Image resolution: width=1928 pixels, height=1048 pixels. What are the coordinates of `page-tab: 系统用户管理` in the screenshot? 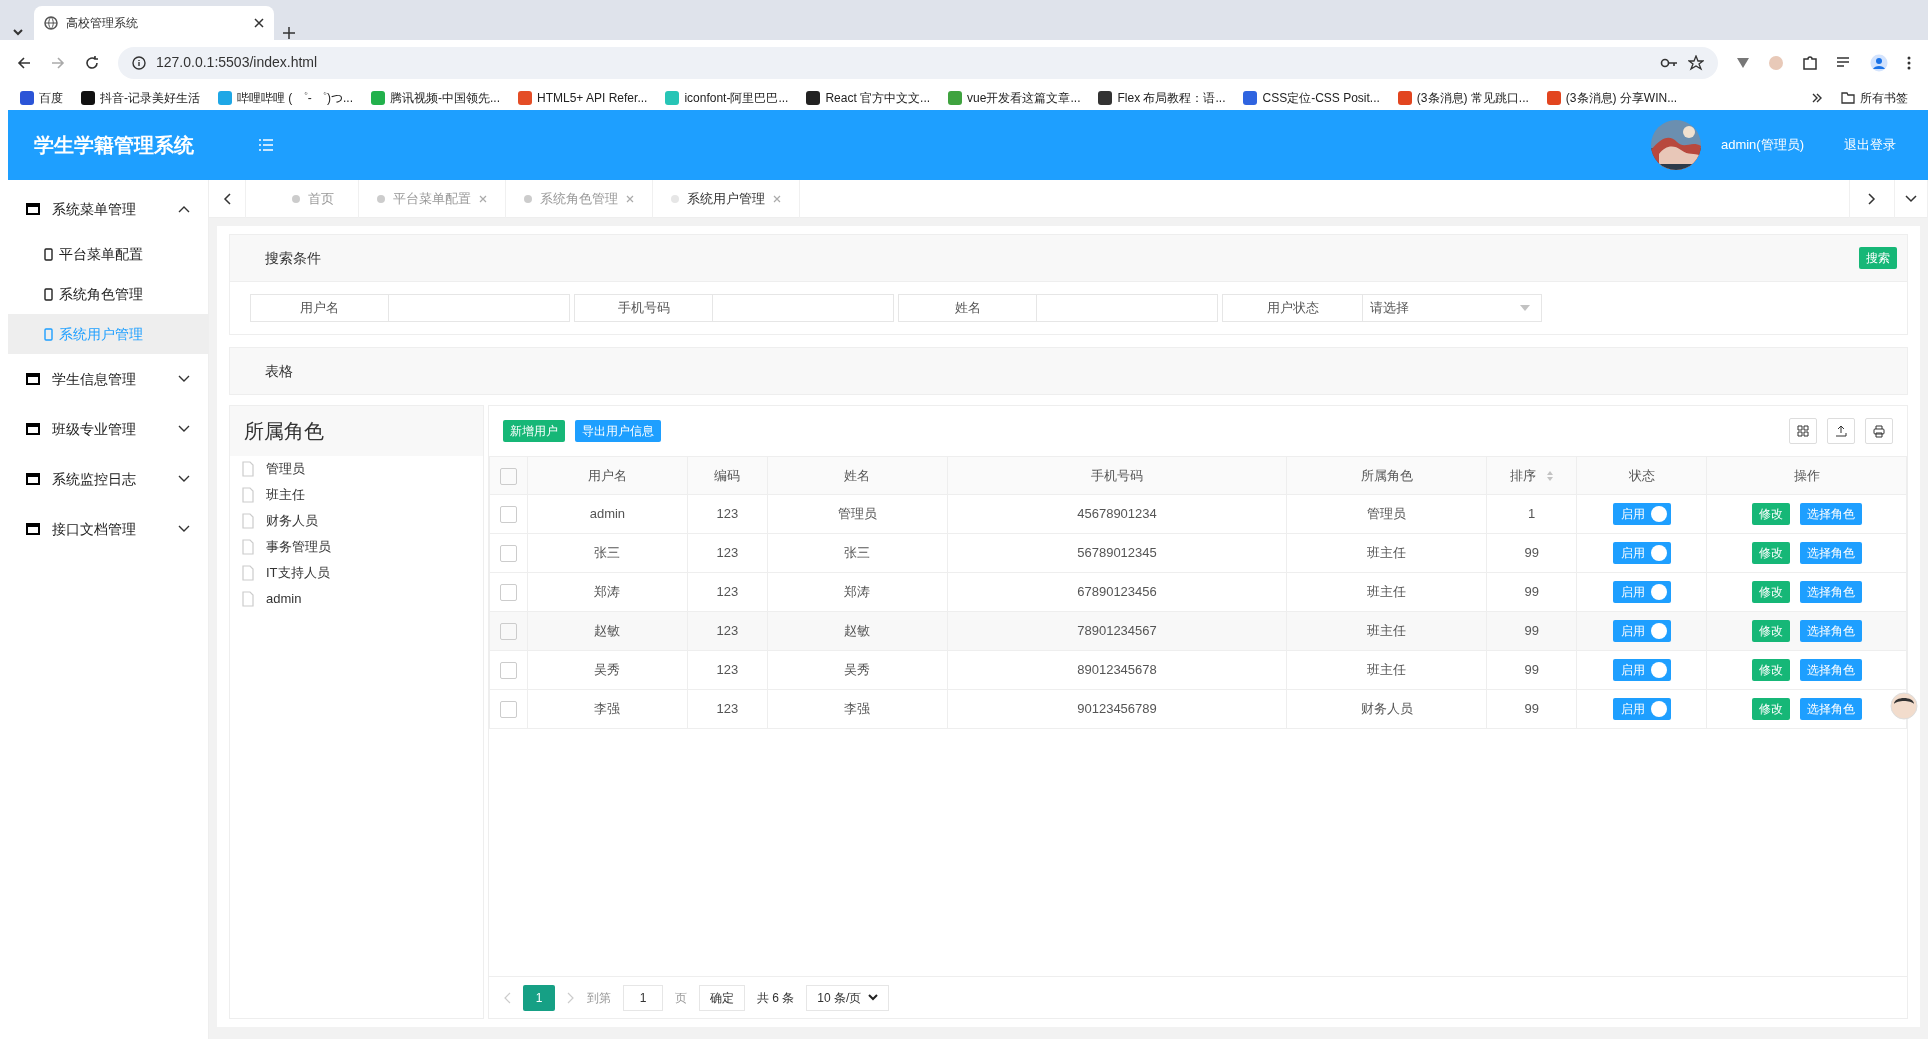 It's located at (726, 198).